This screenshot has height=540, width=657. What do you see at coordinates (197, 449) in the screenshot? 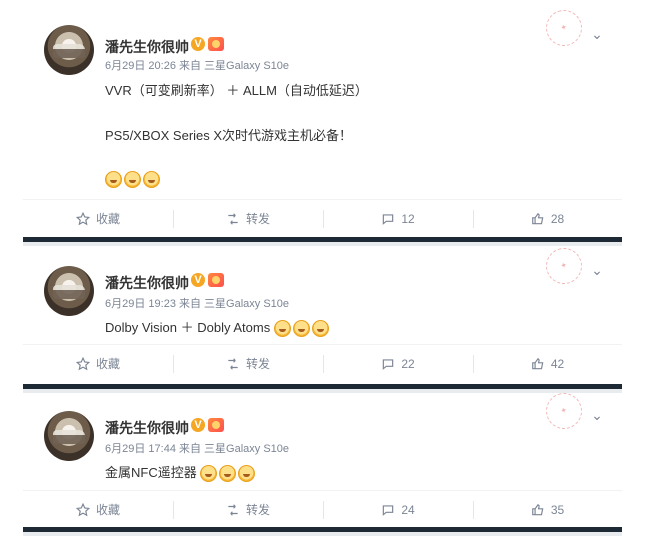
I see `post-meta: 6月29日 17:44 来自 三星Galaxy S10e` at bounding box center [197, 449].